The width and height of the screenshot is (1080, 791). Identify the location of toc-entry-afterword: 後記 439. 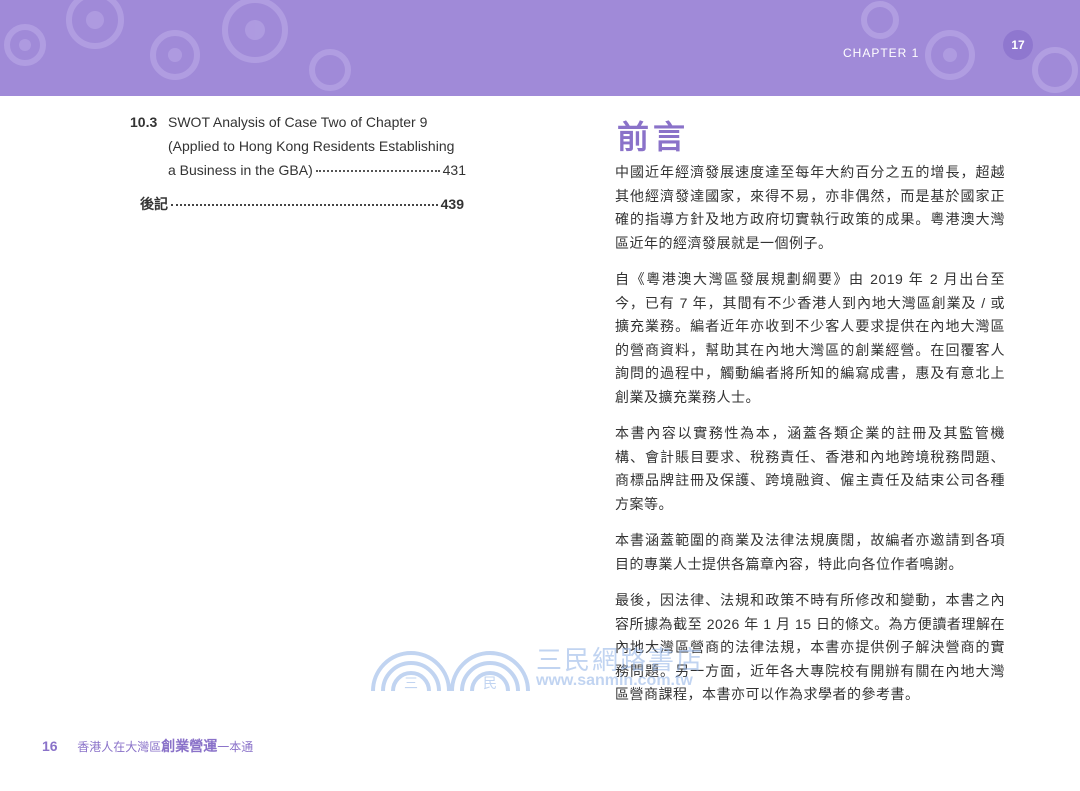
(302, 204).